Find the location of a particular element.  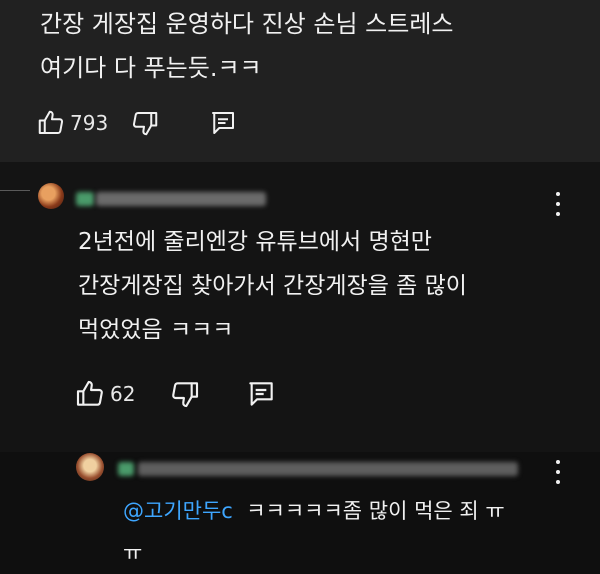

reply-2-body: @고기만두c ㅋㅋㅋㅋㅋ좀 많이 먹은 죄 ㅠ ㅠ is located at coordinates (353, 532).